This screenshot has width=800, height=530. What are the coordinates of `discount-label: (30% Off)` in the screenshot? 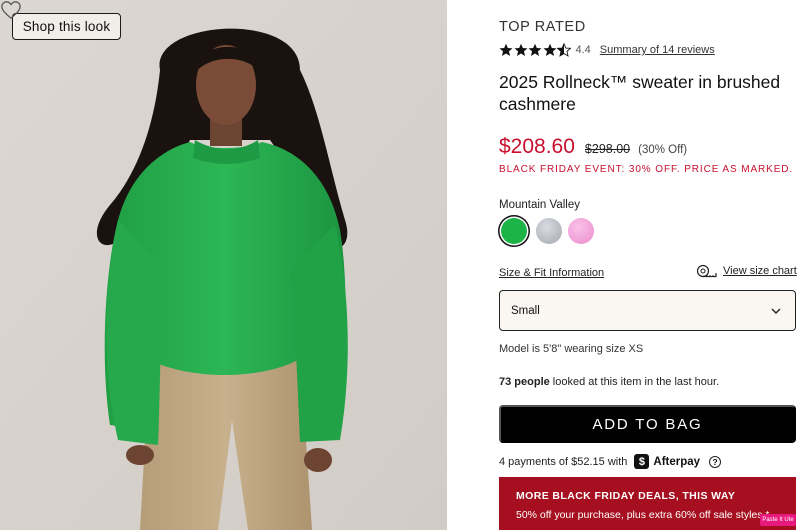 It's located at (663, 150).